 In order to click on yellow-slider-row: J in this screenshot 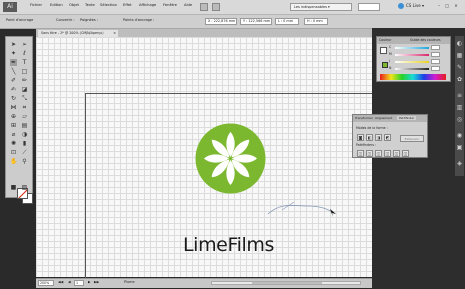, I will do `click(414, 61)`.